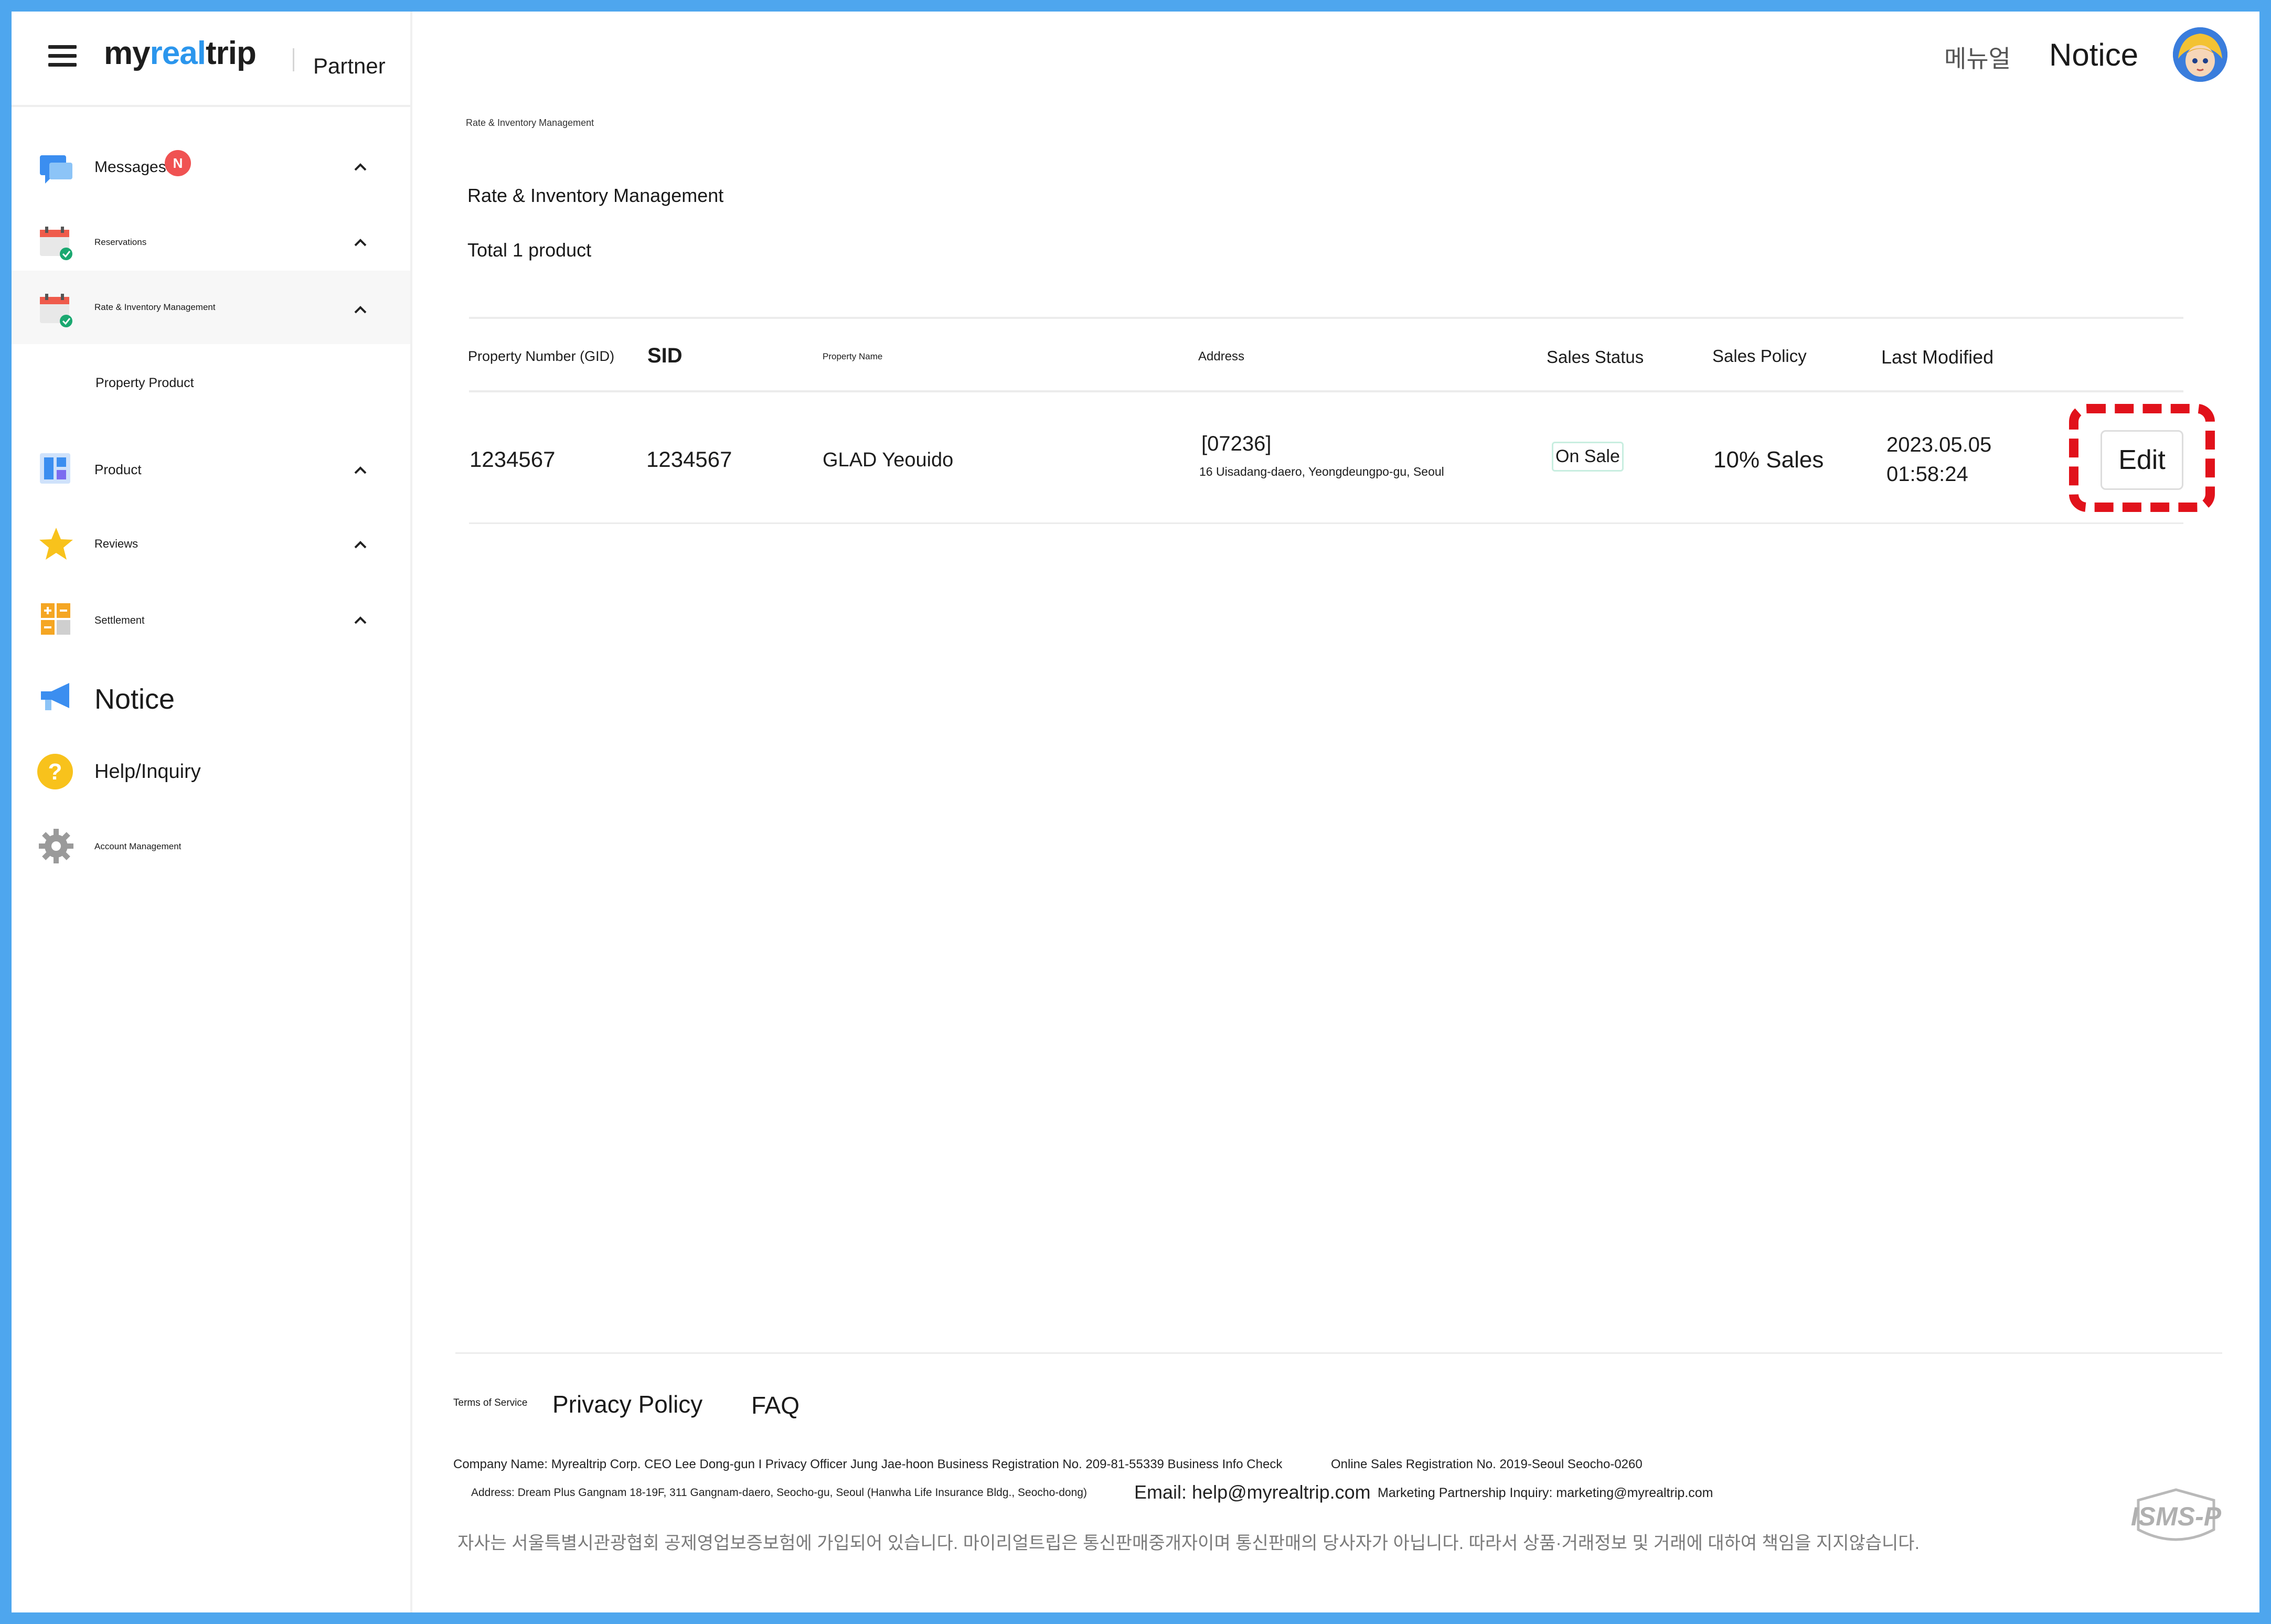 This screenshot has width=2271, height=1624. I want to click on sidebar-subitem-property-product: Property Product, so click(211, 384).